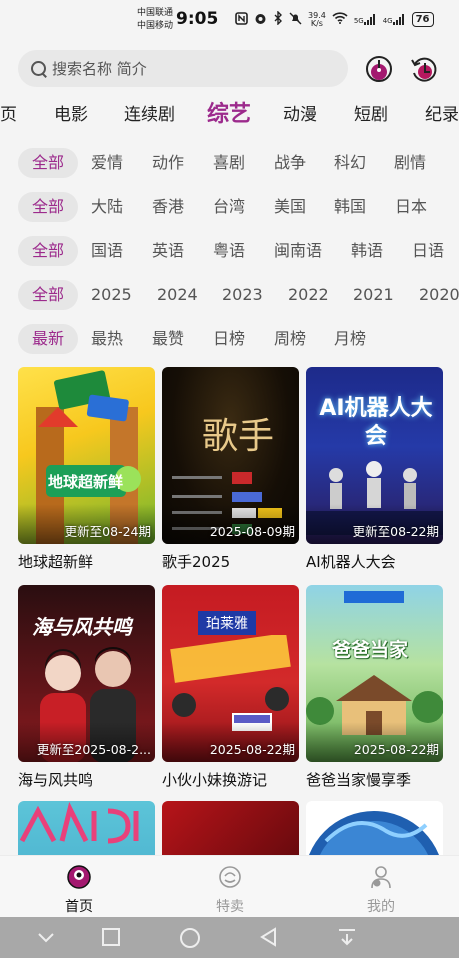  What do you see at coordinates (168, 251) in the screenshot?
I see `chip-language: 英语` at bounding box center [168, 251].